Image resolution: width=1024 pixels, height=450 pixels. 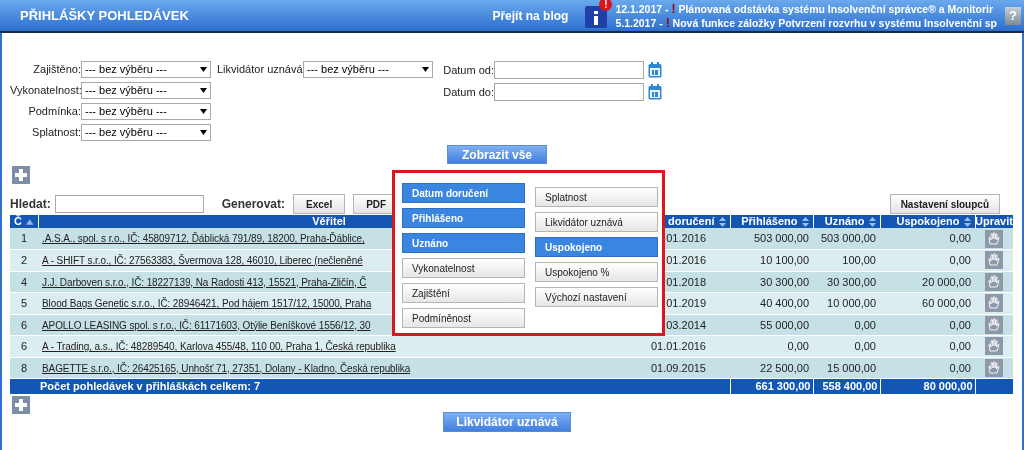 What do you see at coordinates (463, 243) in the screenshot?
I see `column-toggle-button: Uznáno` at bounding box center [463, 243].